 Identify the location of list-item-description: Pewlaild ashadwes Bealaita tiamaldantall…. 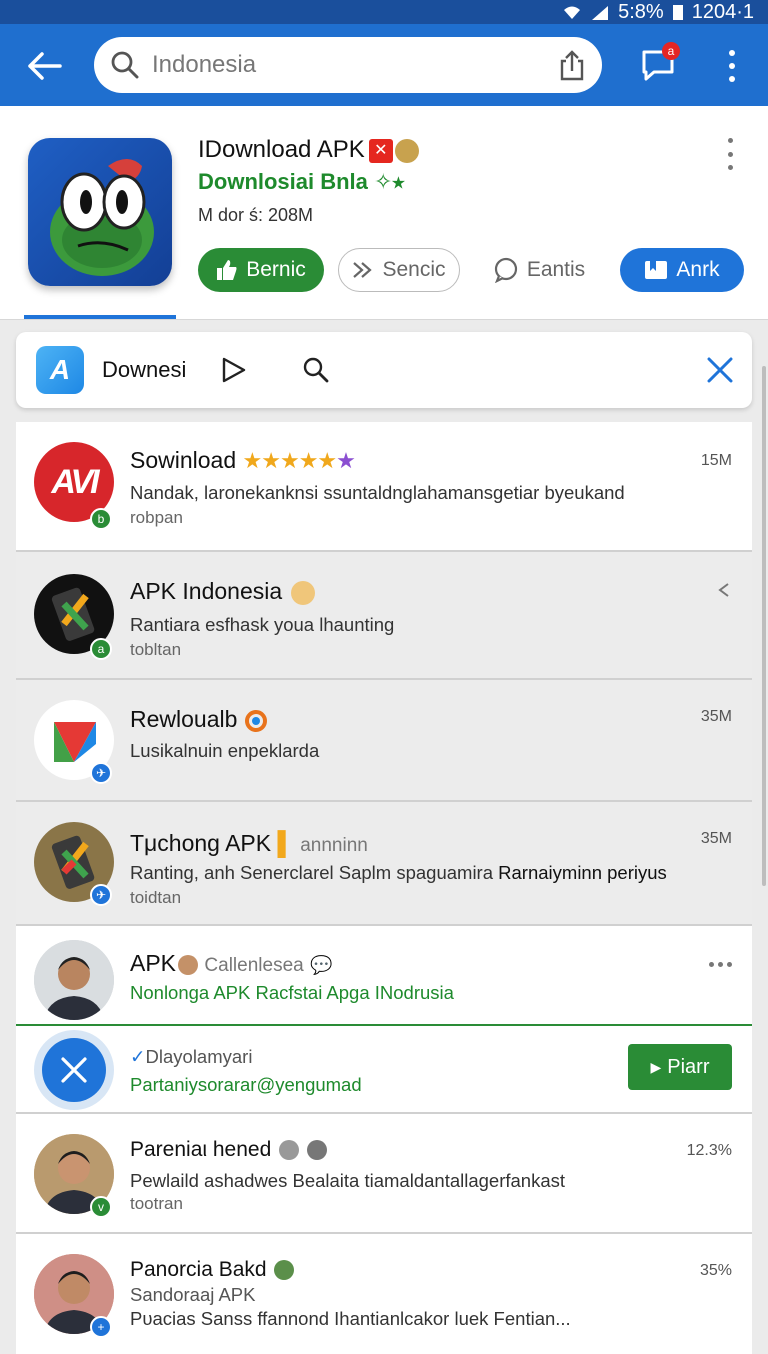
(348, 1180).